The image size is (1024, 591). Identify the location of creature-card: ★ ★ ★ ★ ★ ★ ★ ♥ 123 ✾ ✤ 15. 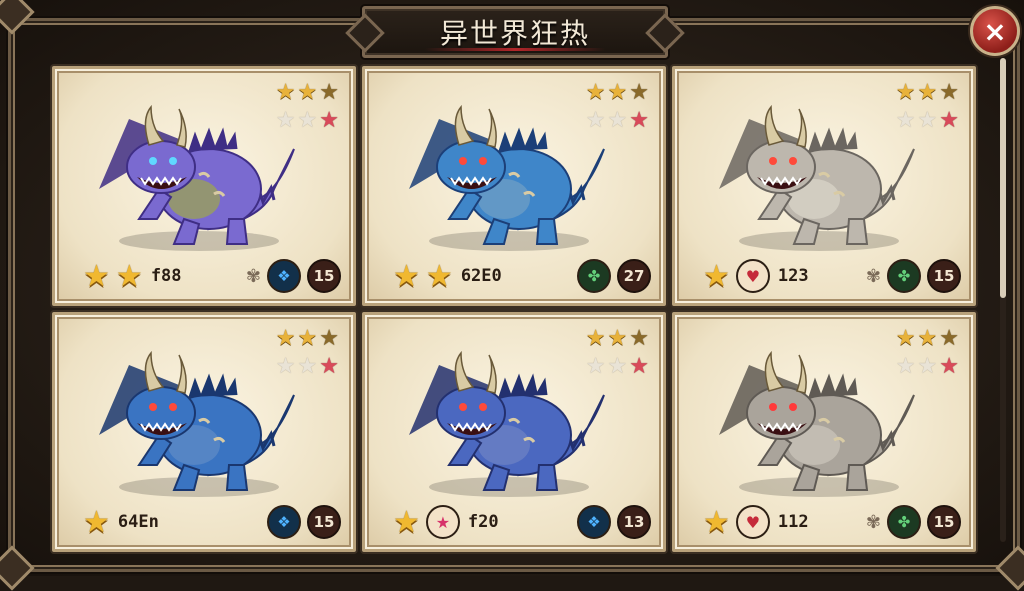
(824, 186).